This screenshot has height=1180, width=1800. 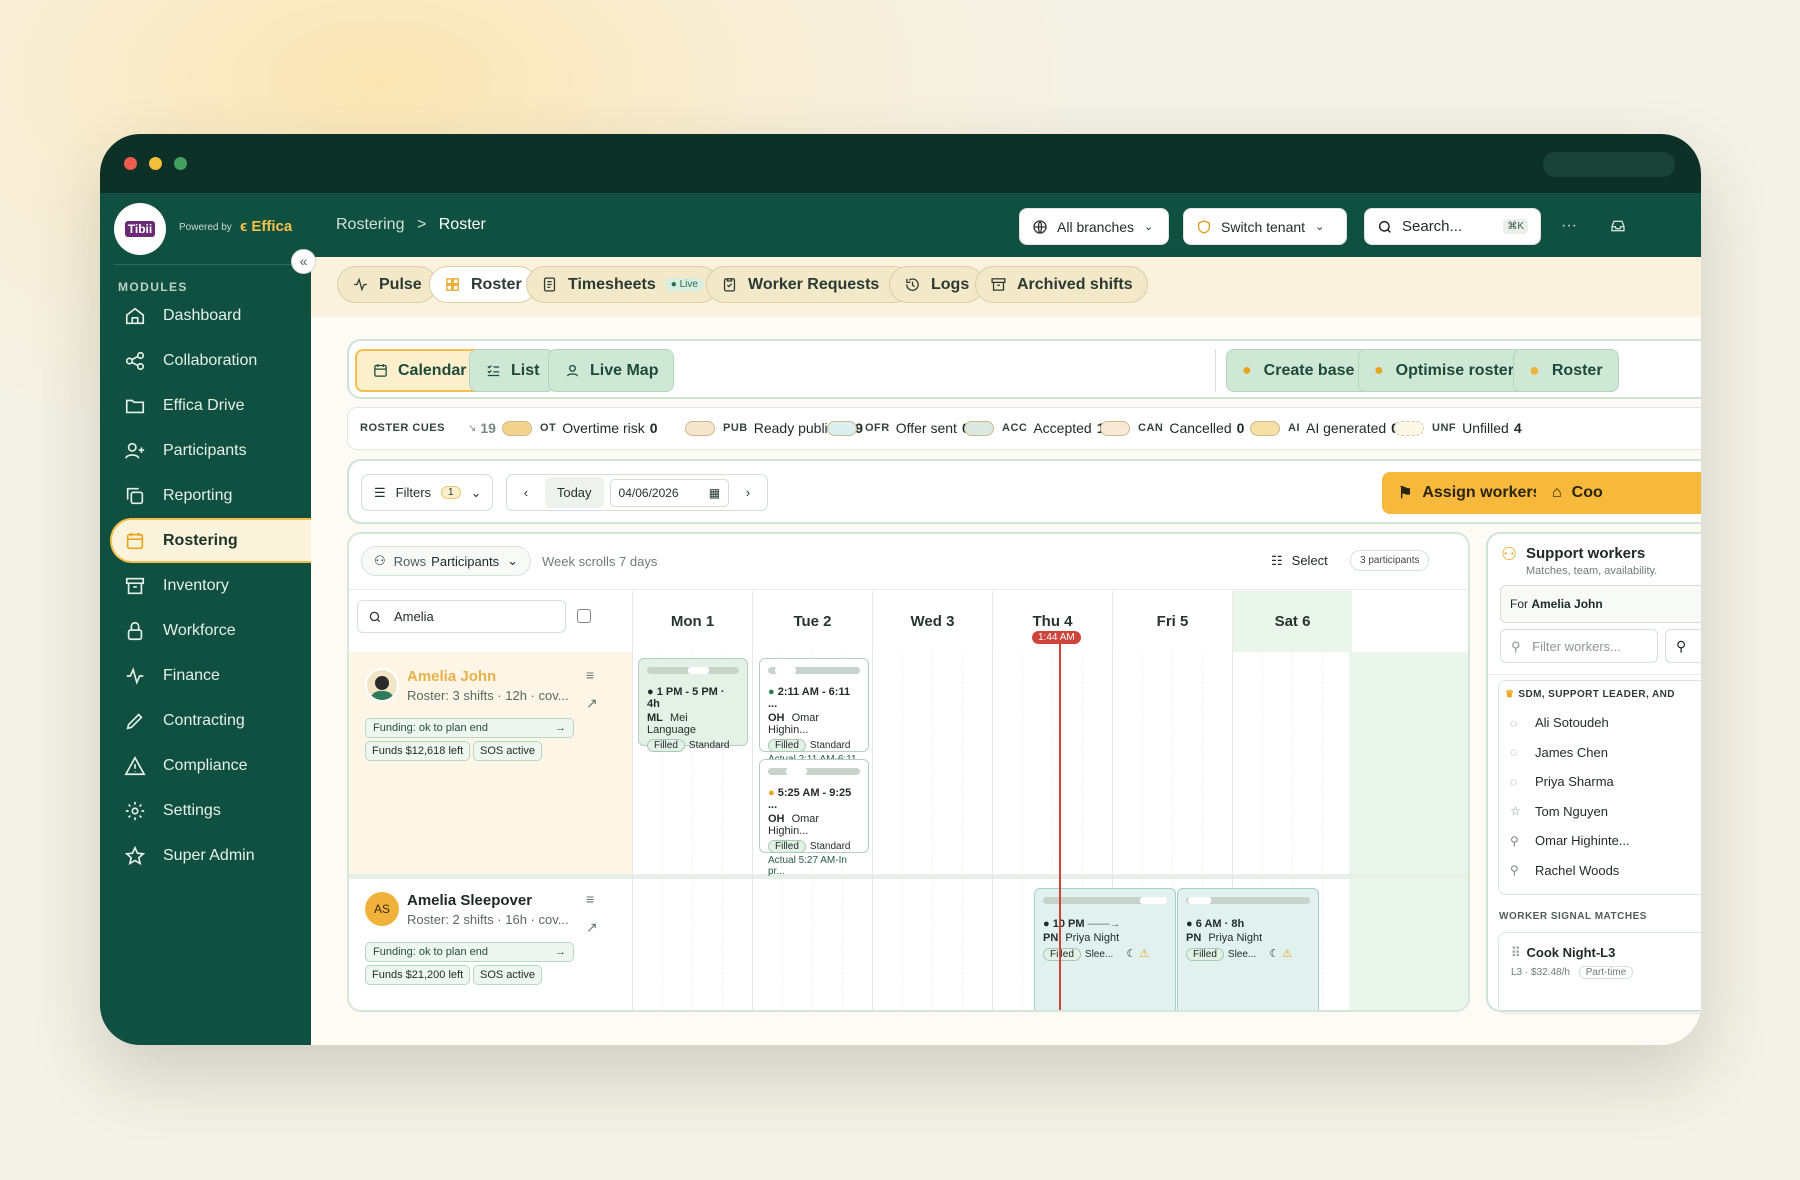 I want to click on sidebar-item-finance: Finance, so click(x=209, y=675).